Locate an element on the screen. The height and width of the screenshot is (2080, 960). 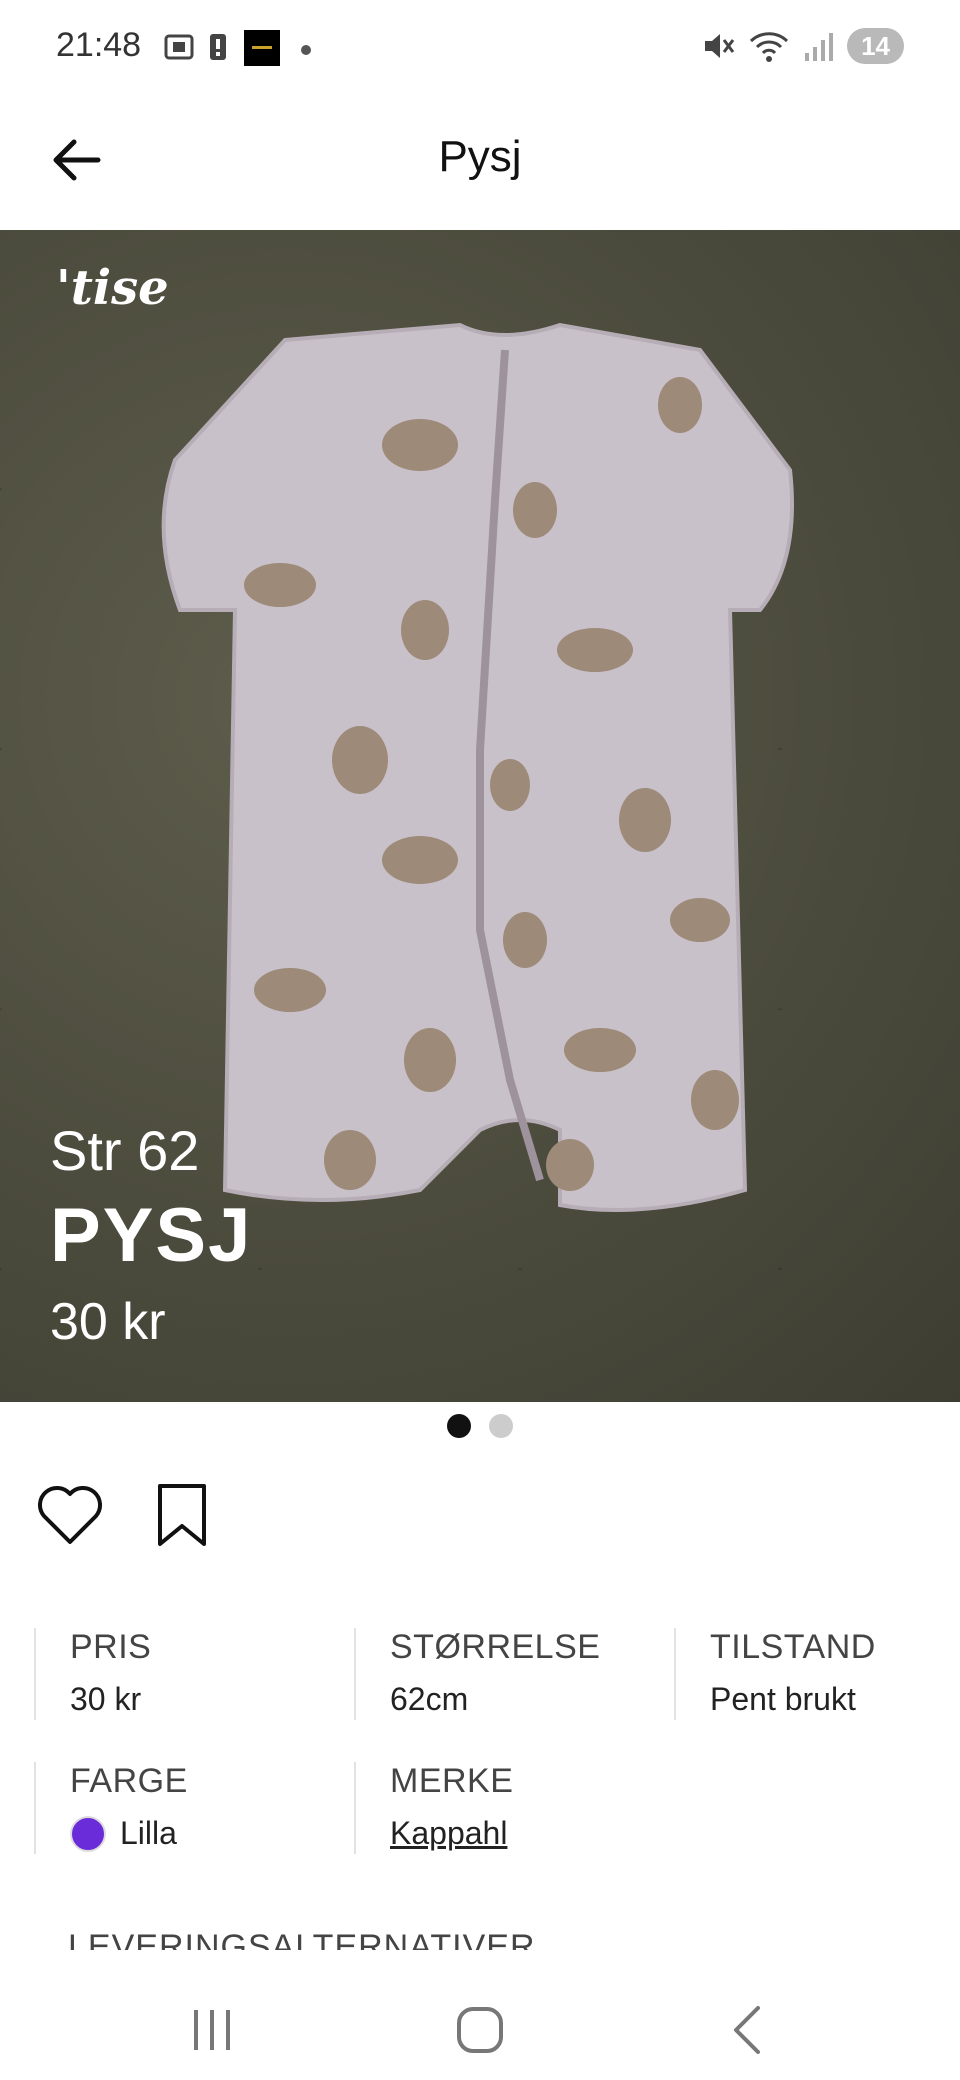
bookmark-icon is located at coordinates (182, 1515).